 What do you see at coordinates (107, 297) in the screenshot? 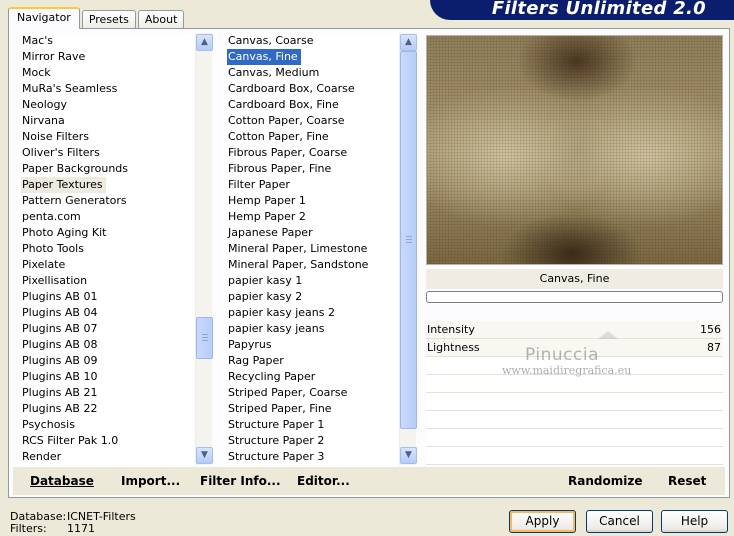
I see `category-item: Plugins AB 01` at bounding box center [107, 297].